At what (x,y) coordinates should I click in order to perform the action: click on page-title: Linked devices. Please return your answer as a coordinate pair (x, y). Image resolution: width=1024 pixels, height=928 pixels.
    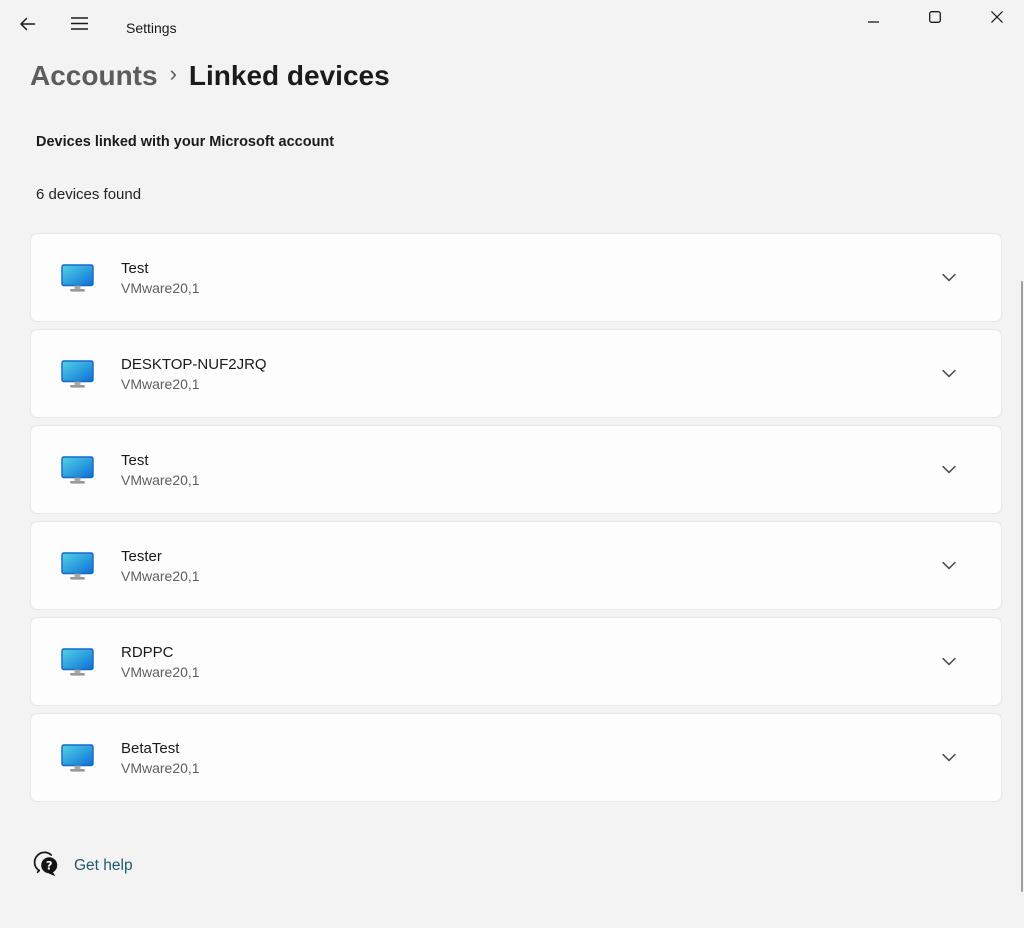
    Looking at the image, I should click on (289, 75).